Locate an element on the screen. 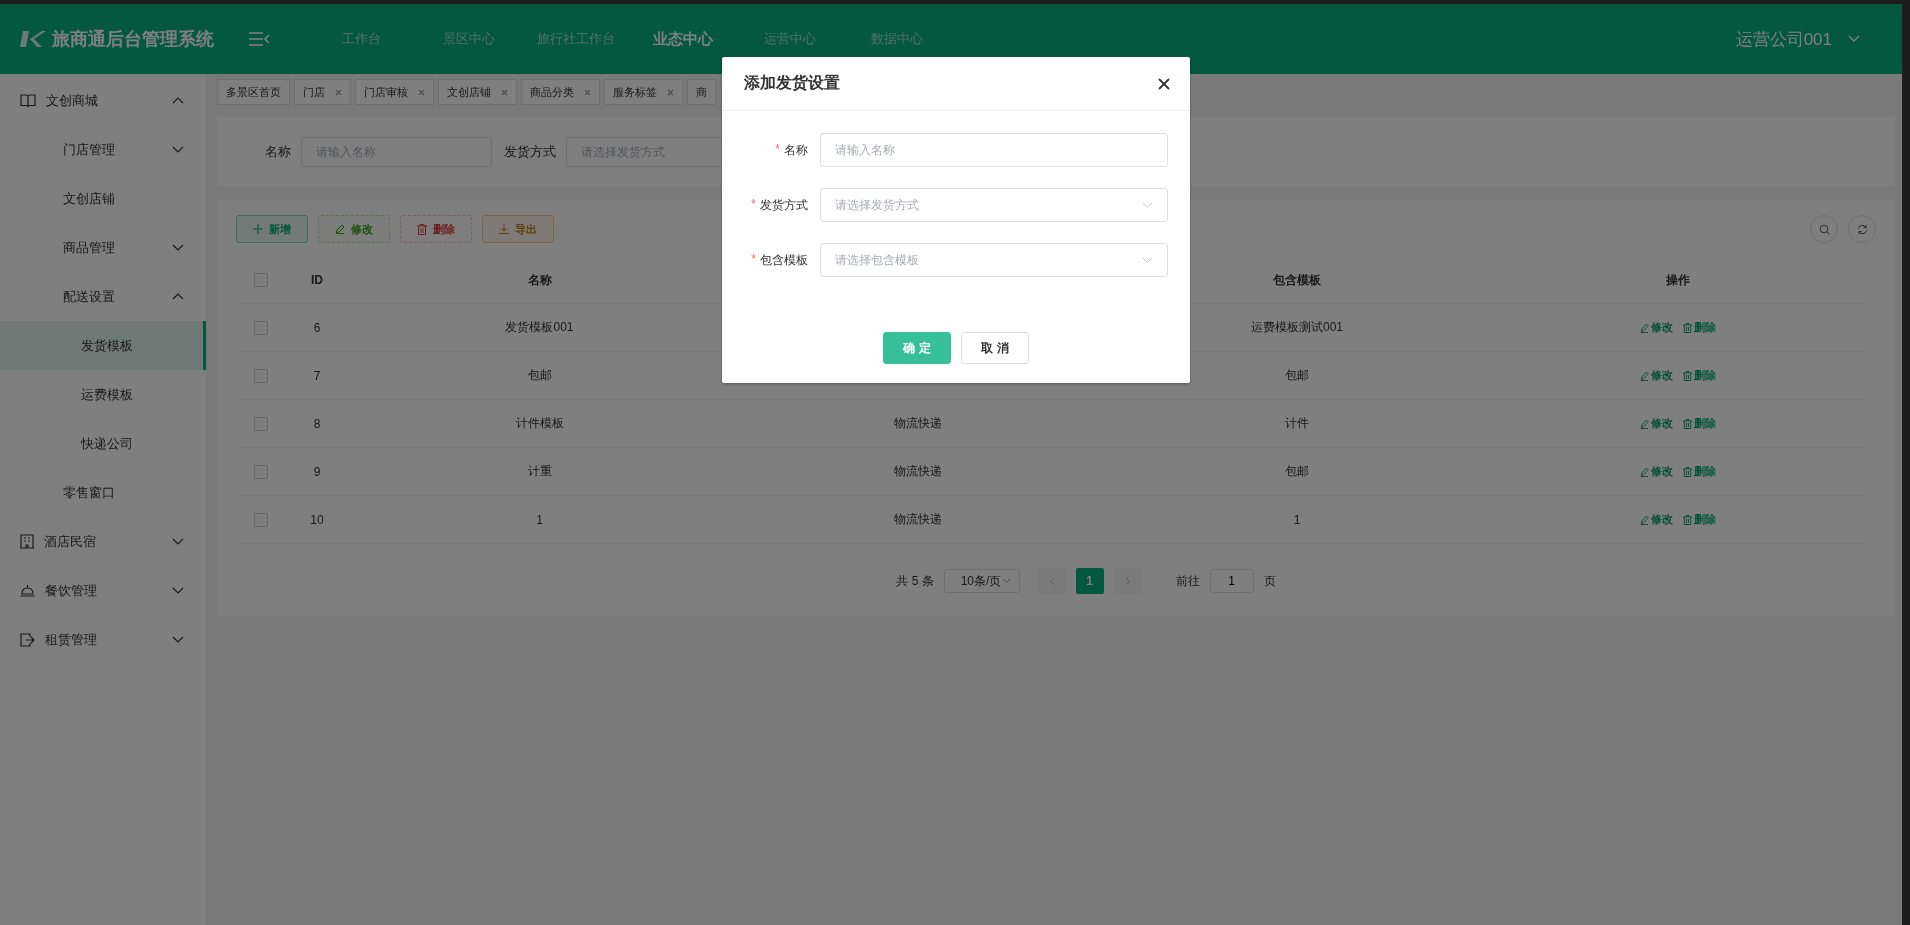 This screenshot has height=925, width=1910. required-asterisk: * is located at coordinates (753, 204).